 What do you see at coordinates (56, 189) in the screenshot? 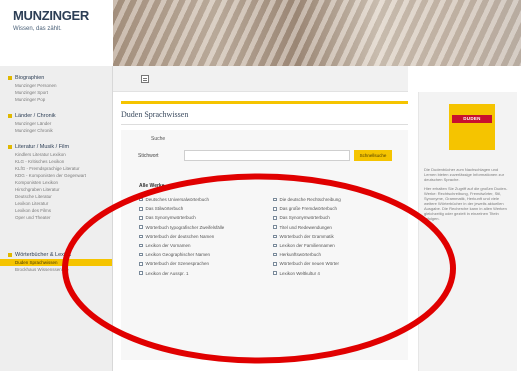
I see `sidebar-item: Hirschgraben Literatur` at bounding box center [56, 189].